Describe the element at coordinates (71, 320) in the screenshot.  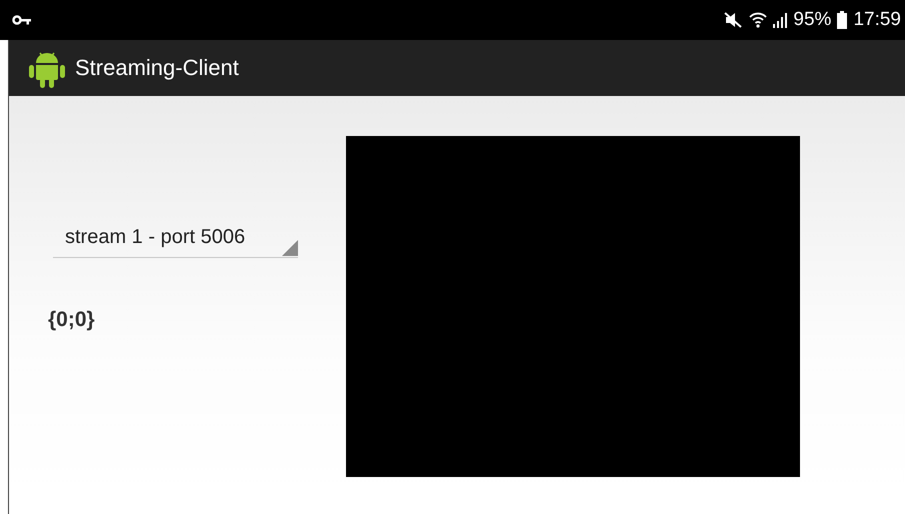
I see `coordinates-text: {0;0}` at that location.